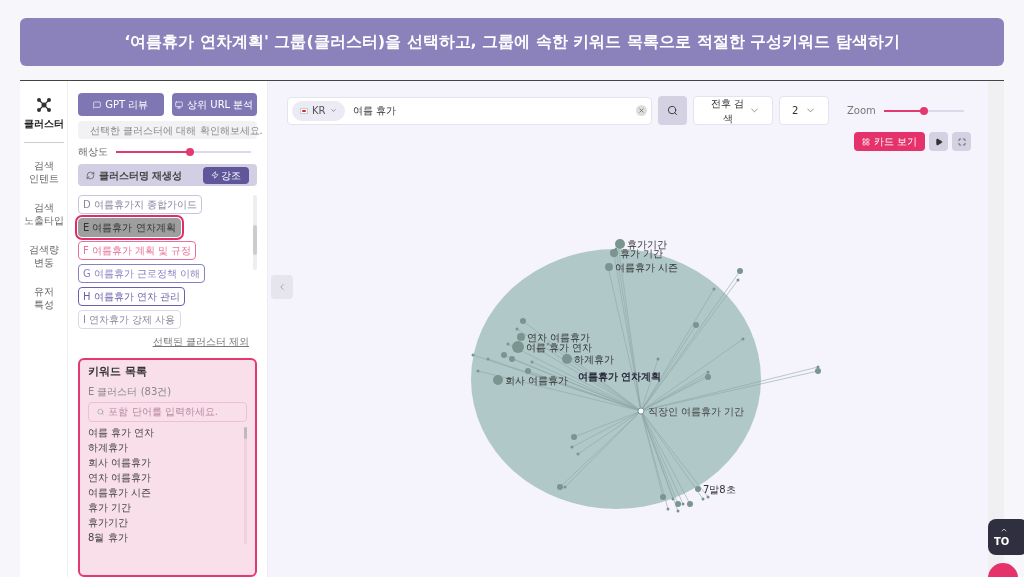 This screenshot has height=577, width=1024. I want to click on grid-icon, so click(865, 141).